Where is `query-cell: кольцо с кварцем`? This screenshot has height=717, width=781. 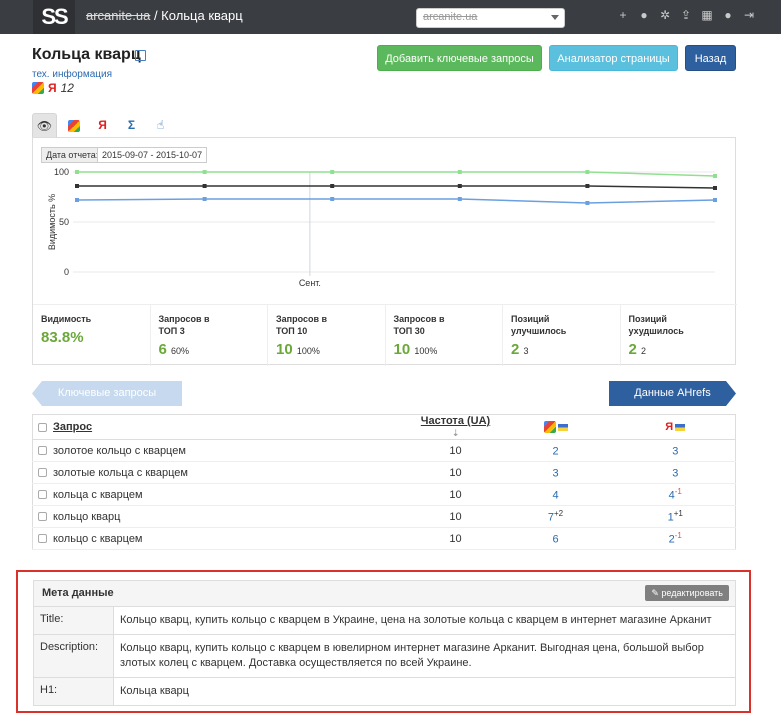 query-cell: кольцо с кварцем is located at coordinates (224, 538).